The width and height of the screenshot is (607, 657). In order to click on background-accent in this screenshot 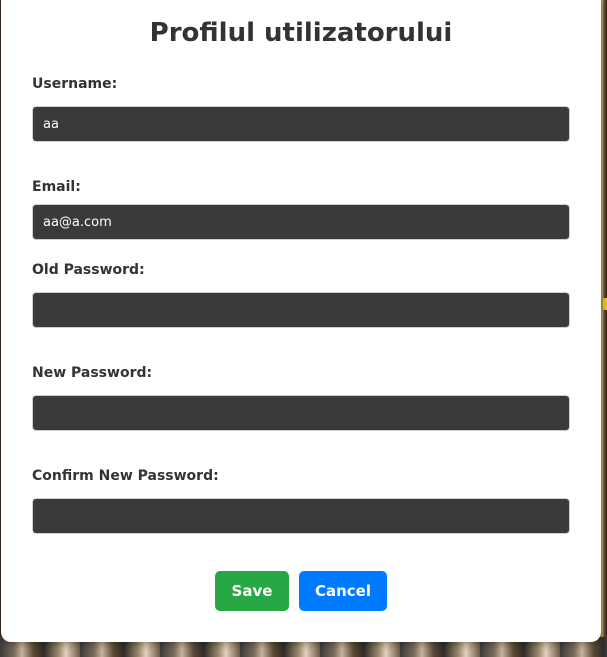, I will do `click(605, 304)`.